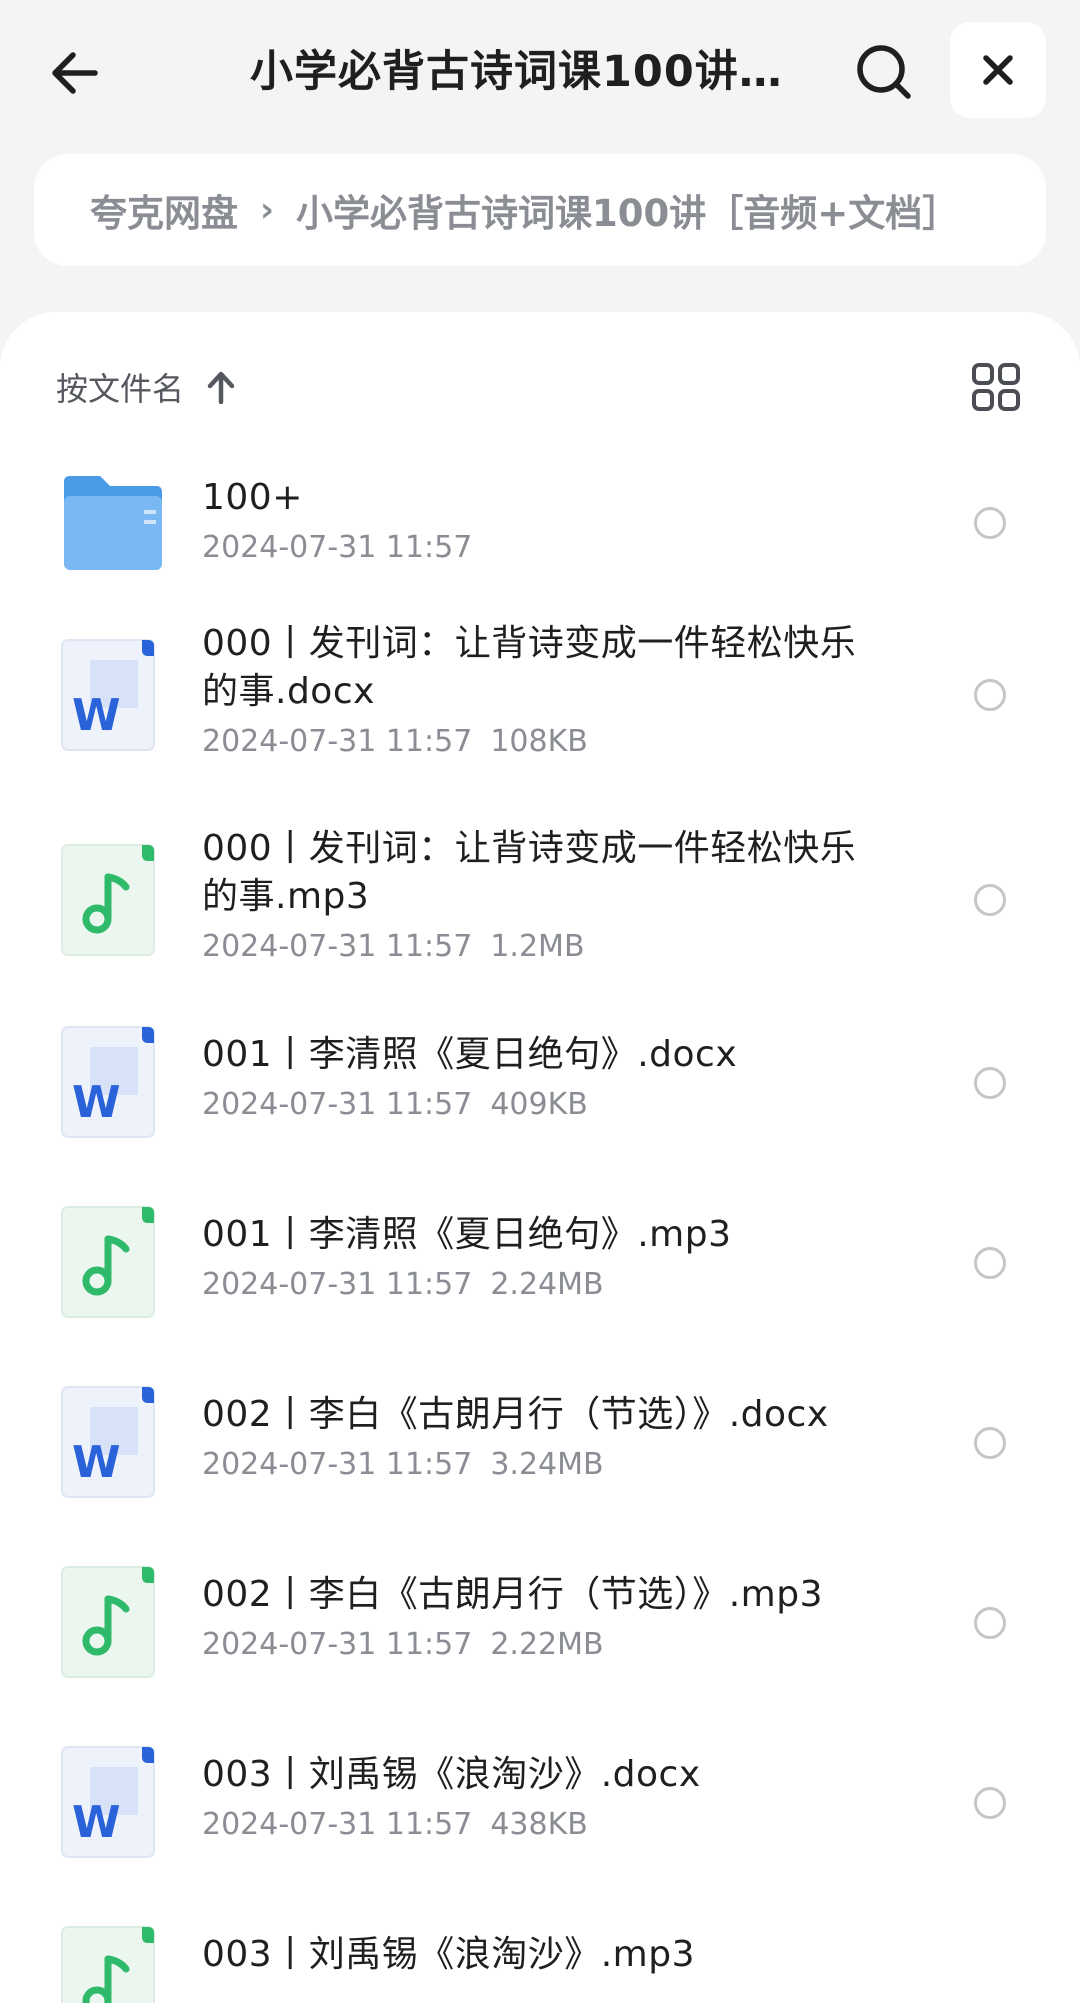  Describe the element at coordinates (530, 72) in the screenshot. I see `page-title: 小学必背古诗词课100讲［音频+文档］` at that location.